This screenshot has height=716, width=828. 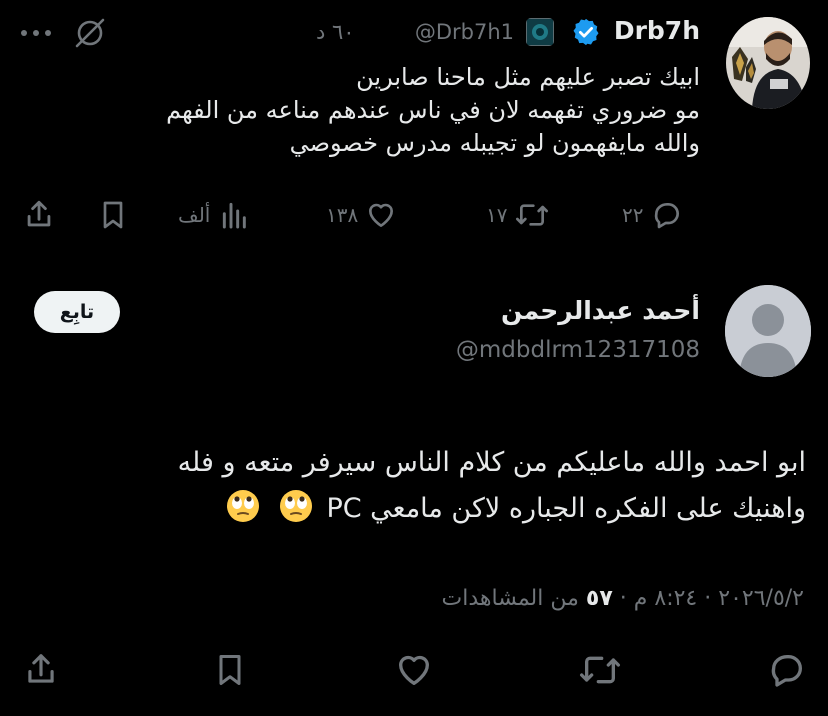 What do you see at coordinates (761, 598) in the screenshot?
I see `reply-date: ٢٠٢٦/٥/٢` at bounding box center [761, 598].